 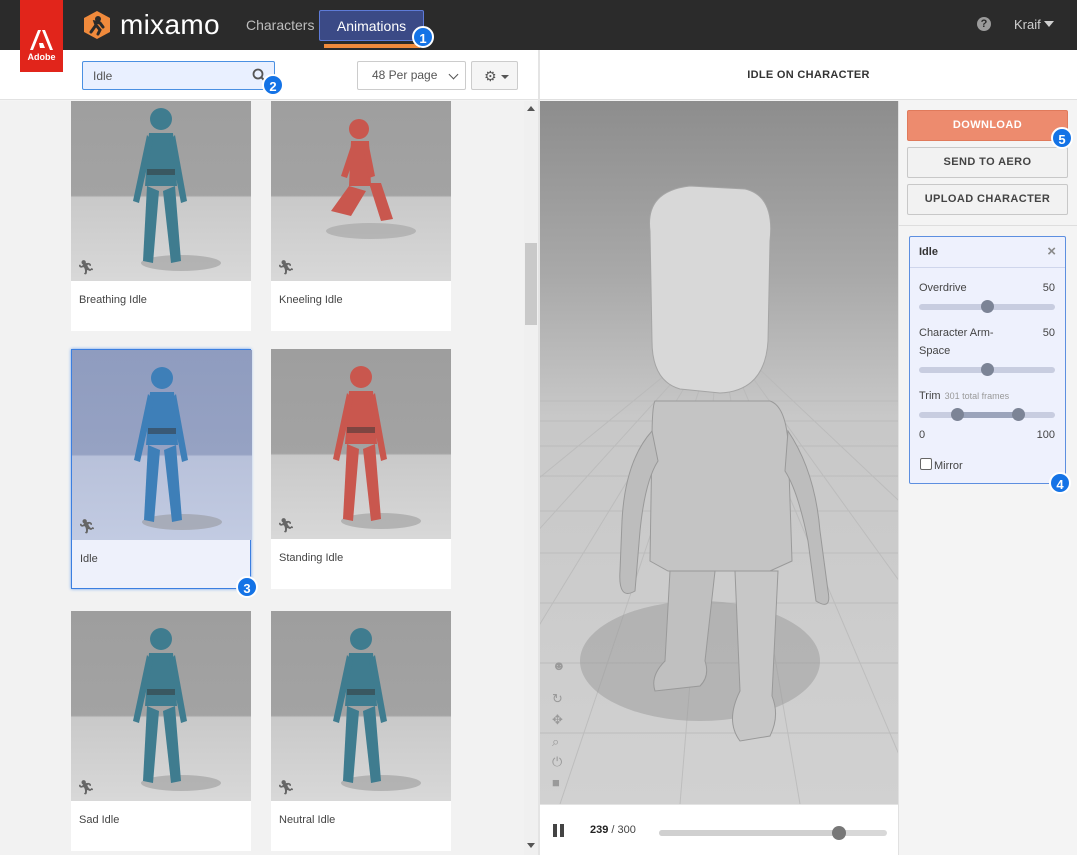 What do you see at coordinates (531, 108) in the screenshot?
I see `scroll-up-arrow-icon` at bounding box center [531, 108].